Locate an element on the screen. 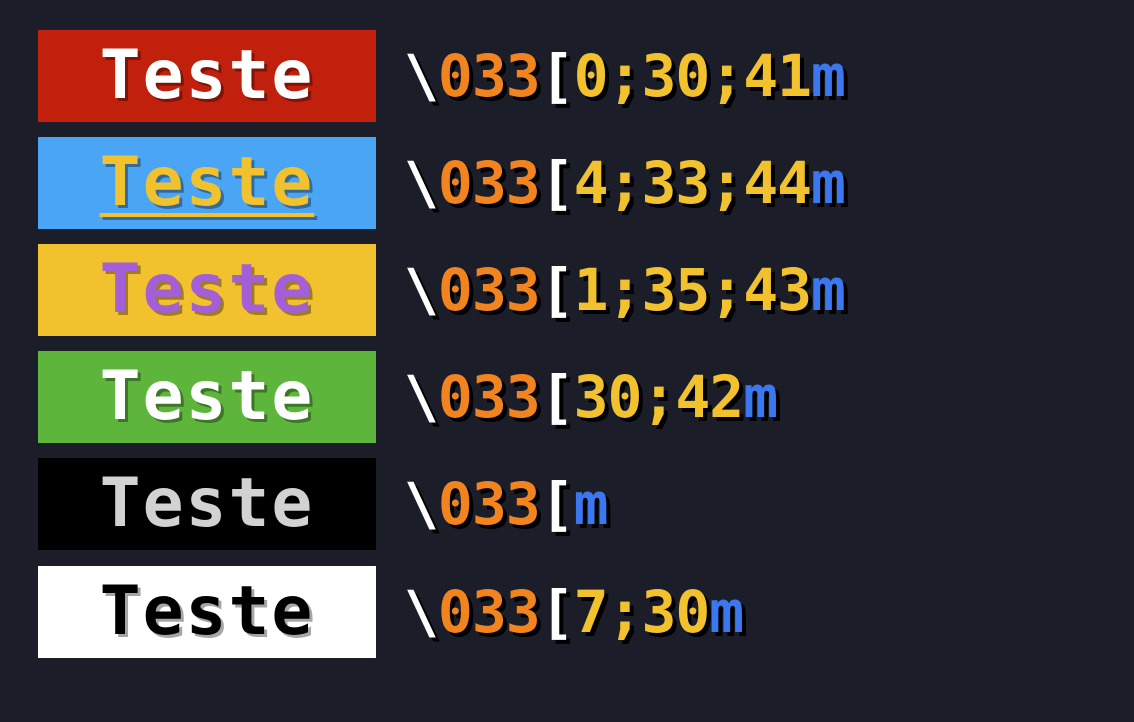 Image resolution: width=1134 pixels, height=722 pixels. escape-params: 7;30 is located at coordinates (642, 612).